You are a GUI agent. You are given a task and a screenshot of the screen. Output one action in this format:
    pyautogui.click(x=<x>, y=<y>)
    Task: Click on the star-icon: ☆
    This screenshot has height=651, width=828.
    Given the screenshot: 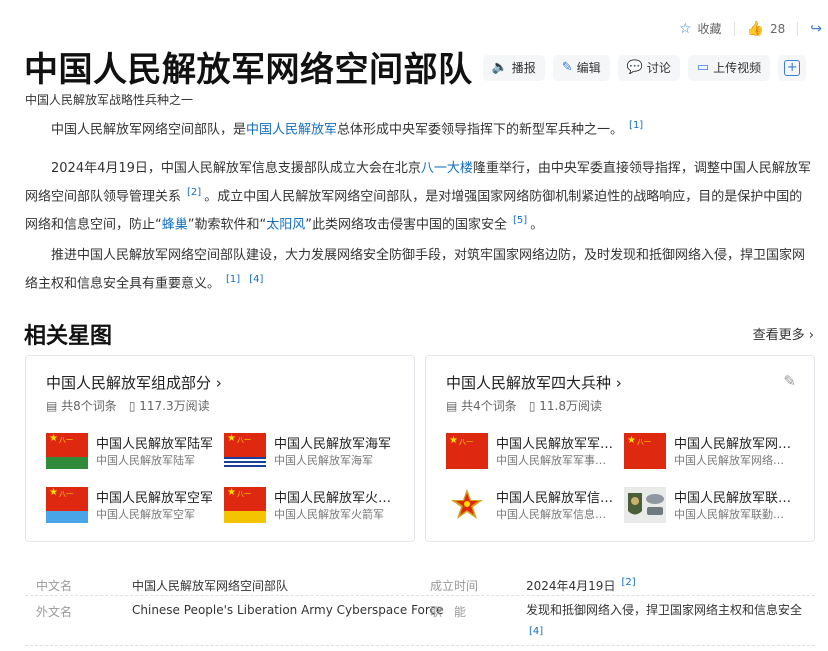 What is the action you would take?
    pyautogui.click(x=685, y=29)
    